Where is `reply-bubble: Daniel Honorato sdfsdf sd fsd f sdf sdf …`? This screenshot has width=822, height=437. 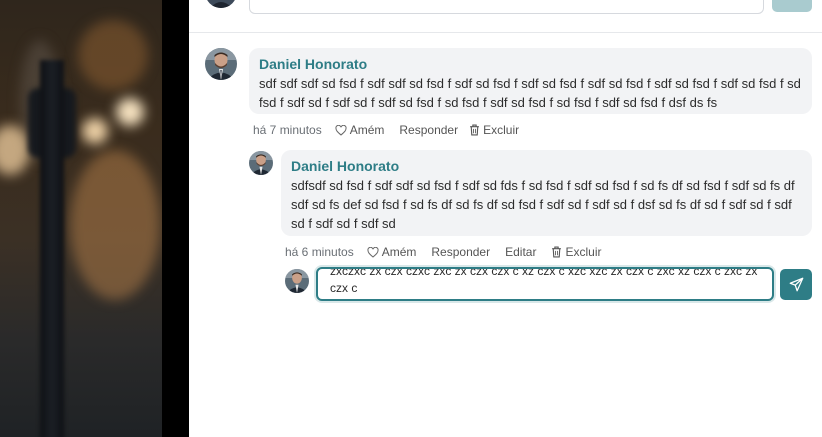 reply-bubble: Daniel Honorato sdfsdf sd fsd f sdf sdf … is located at coordinates (546, 193).